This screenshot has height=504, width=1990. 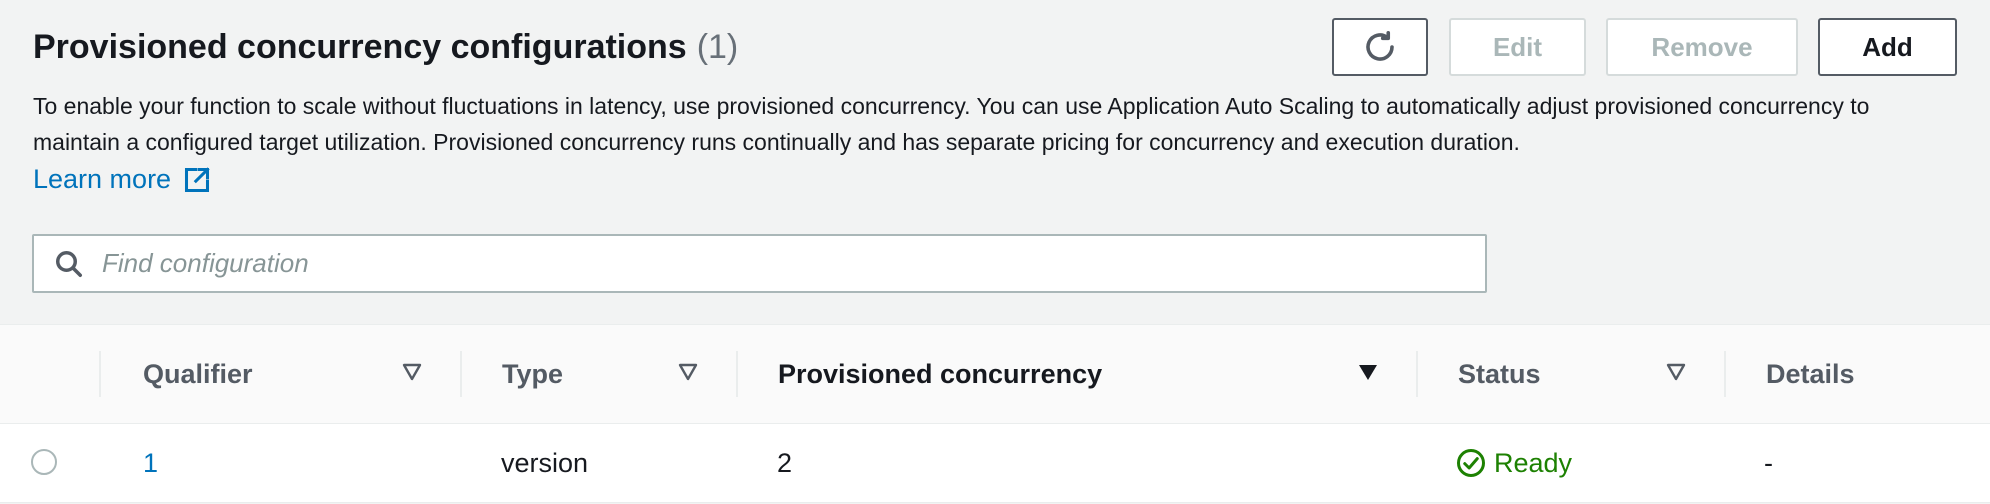 I want to click on qualifier-link: 1, so click(x=150, y=463).